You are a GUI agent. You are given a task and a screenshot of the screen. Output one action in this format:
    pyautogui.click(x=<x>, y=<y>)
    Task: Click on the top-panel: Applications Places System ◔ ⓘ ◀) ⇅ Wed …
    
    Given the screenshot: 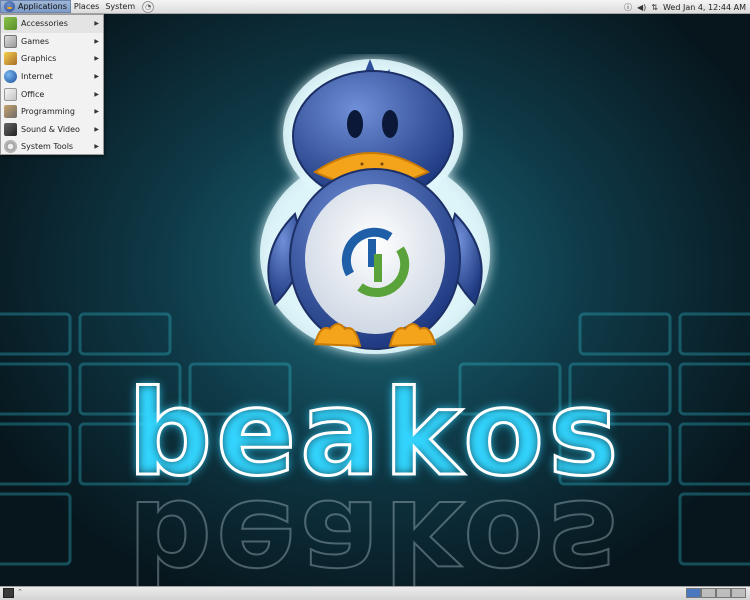 What is the action you would take?
    pyautogui.click(x=375, y=7)
    